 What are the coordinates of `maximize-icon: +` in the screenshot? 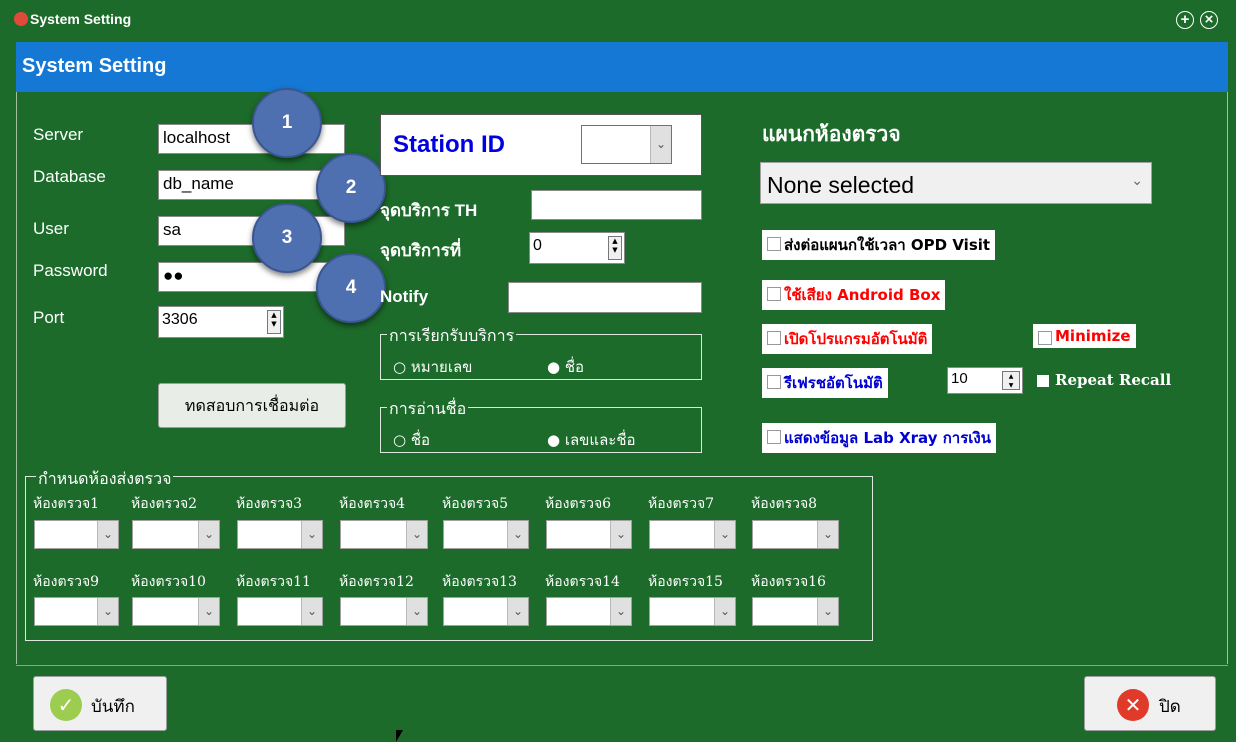 It's located at (1185, 20).